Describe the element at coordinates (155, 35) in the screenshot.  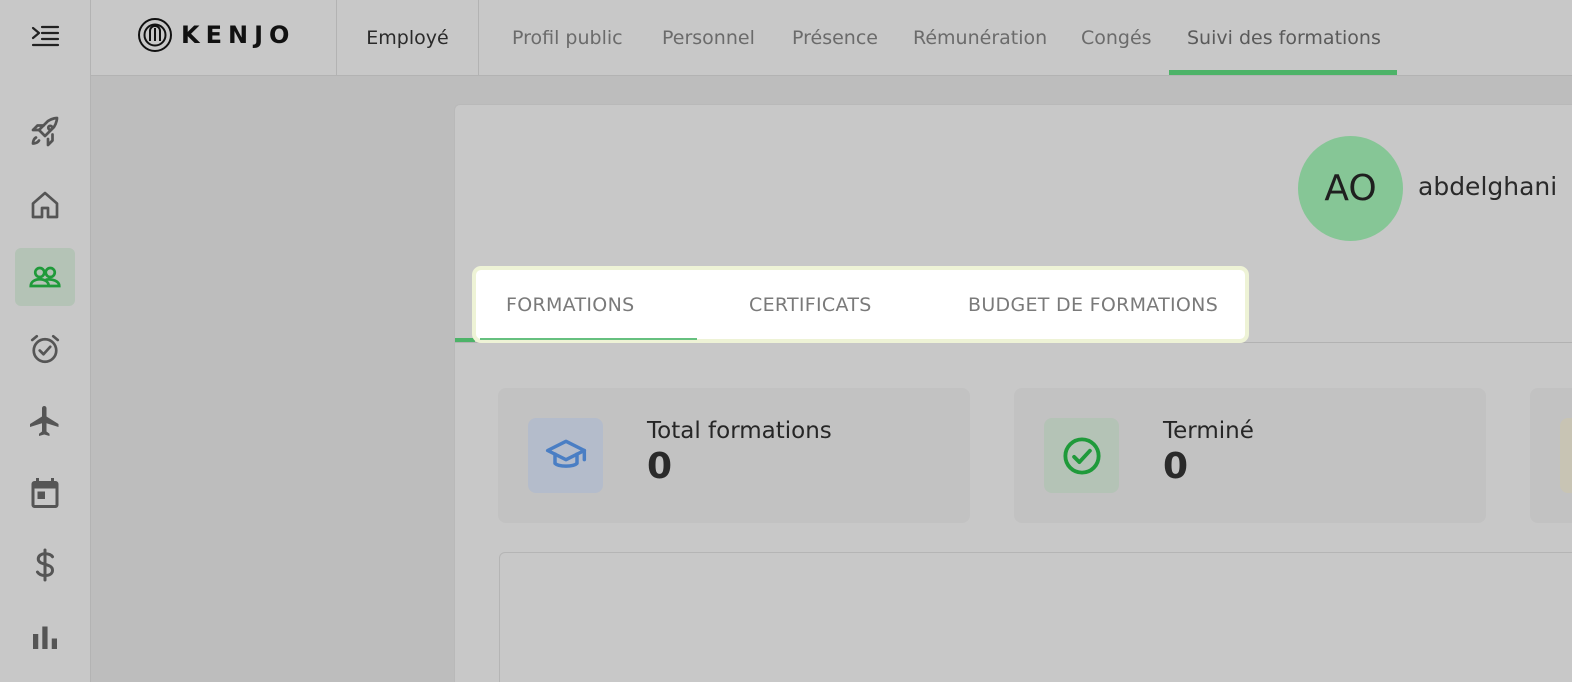
I see `kenjo-logo-icon` at that location.